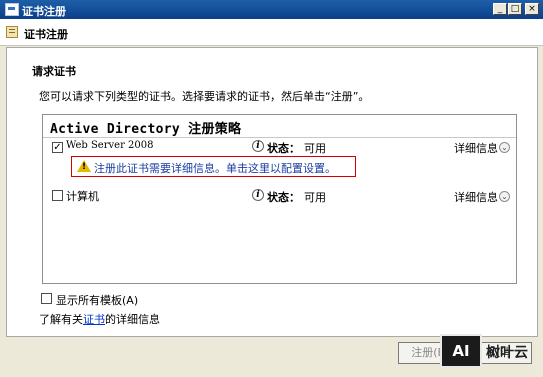 The image size is (543, 377). I want to click on computer-label: 计算机, so click(82, 196).